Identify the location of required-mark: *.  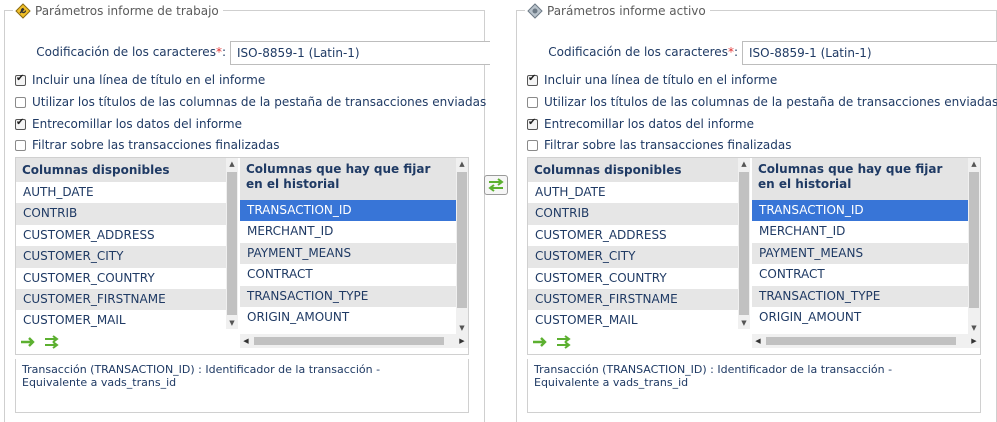
(730, 52).